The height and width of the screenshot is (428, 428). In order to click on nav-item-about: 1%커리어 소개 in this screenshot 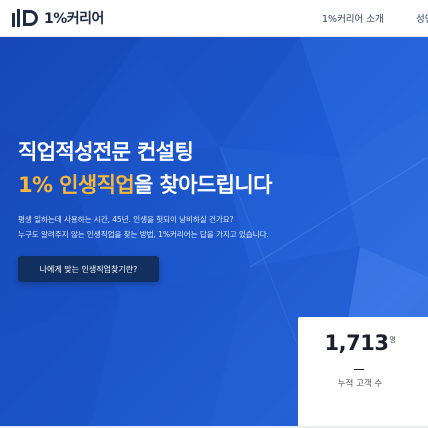, I will do `click(353, 18)`.